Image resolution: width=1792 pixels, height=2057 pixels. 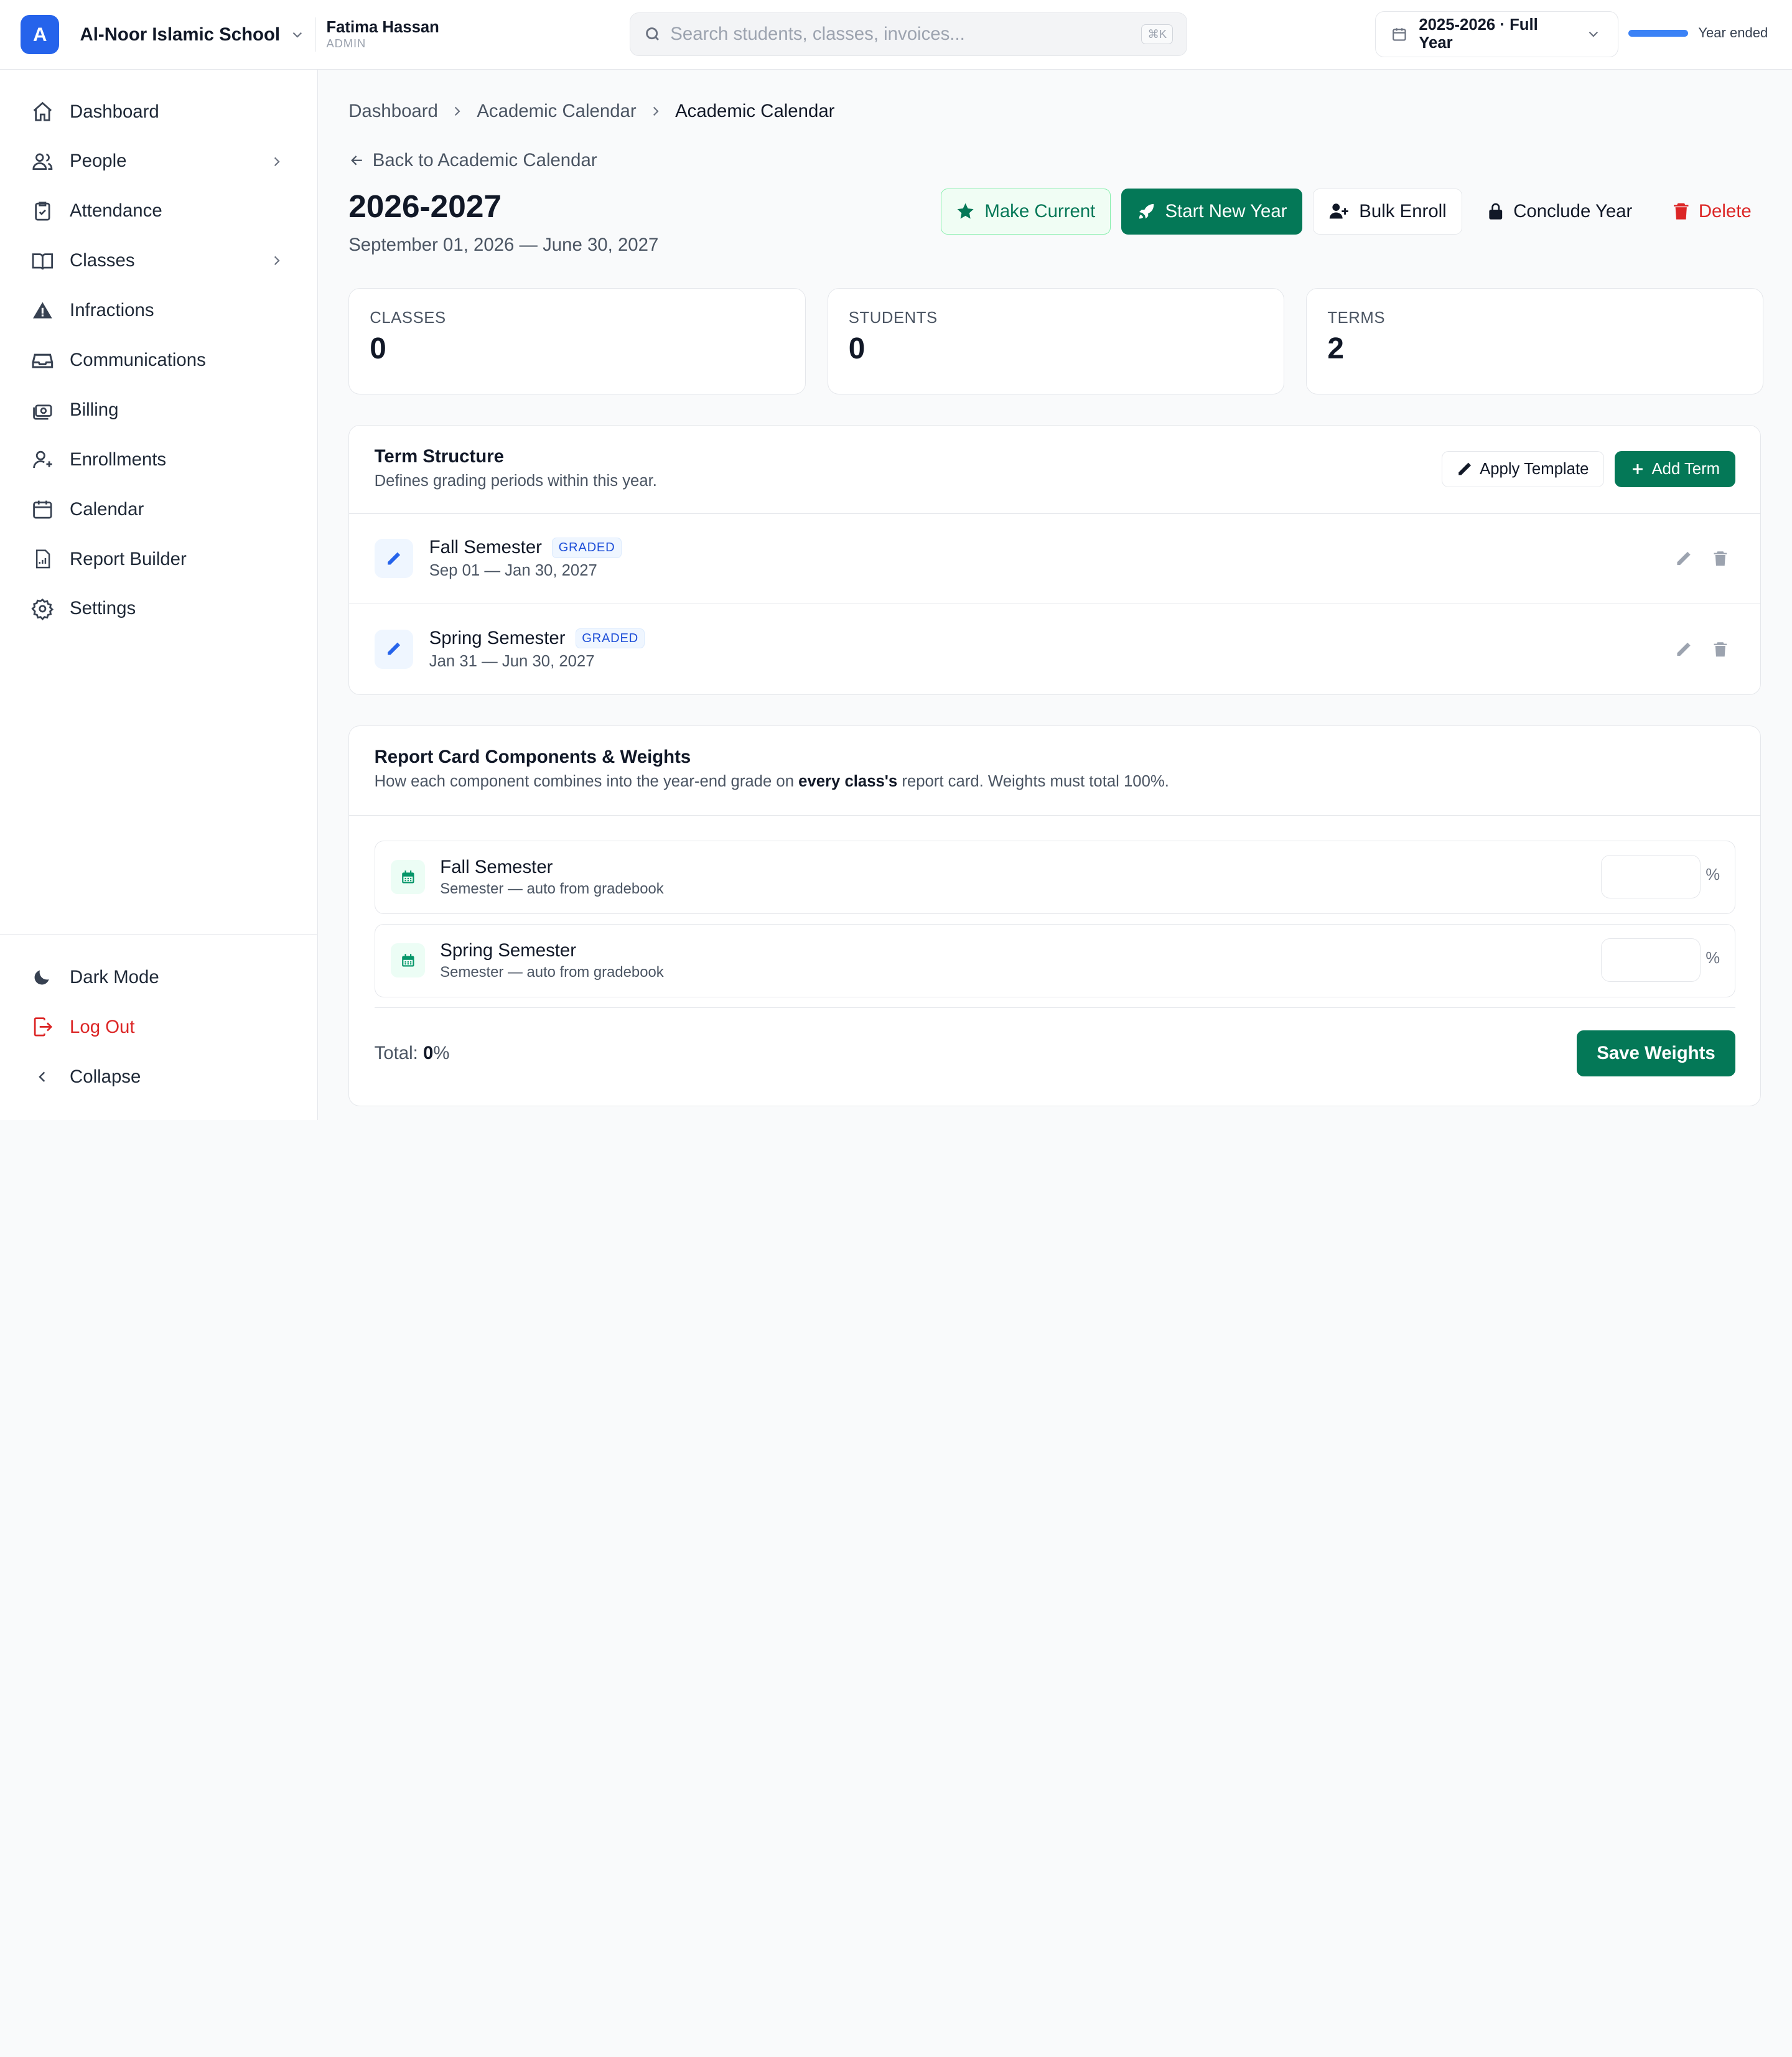 I want to click on collapse-label: Collapse, so click(x=106, y=1076).